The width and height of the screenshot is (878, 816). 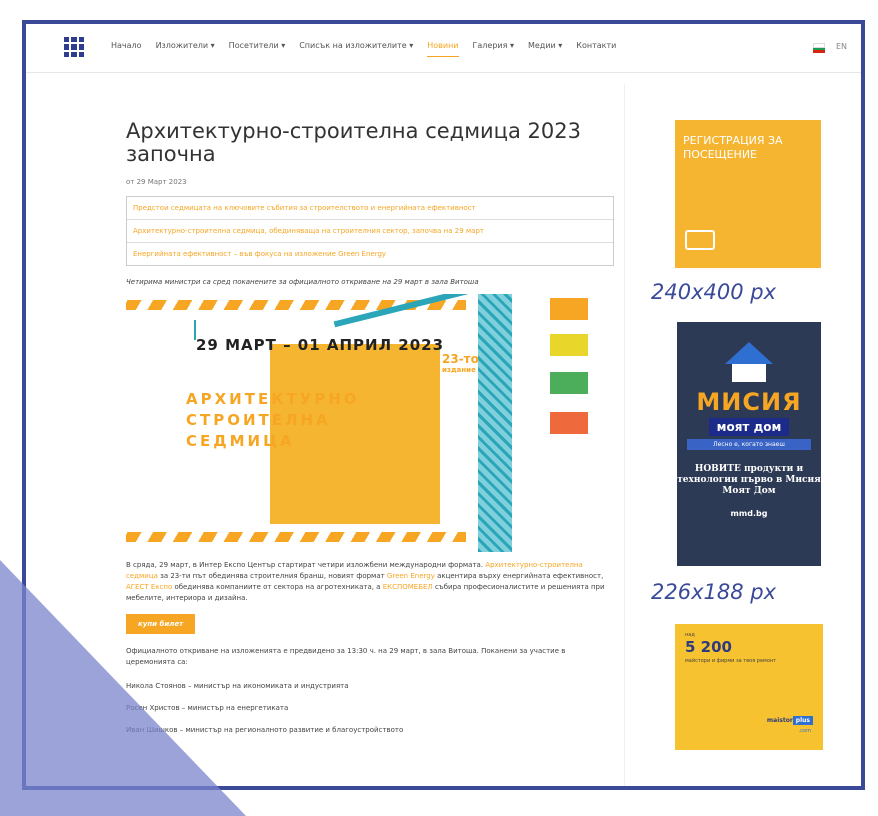 I want to click on poster-edition-number: 23-то, so click(x=460, y=359).